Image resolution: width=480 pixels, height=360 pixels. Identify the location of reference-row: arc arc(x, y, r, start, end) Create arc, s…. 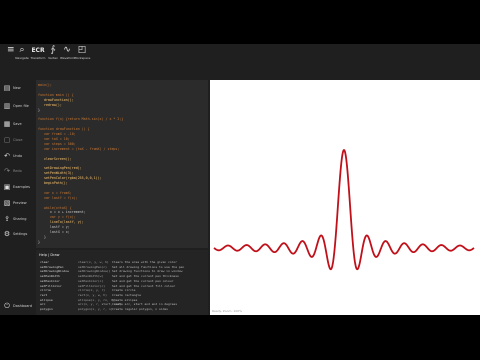
(123, 304).